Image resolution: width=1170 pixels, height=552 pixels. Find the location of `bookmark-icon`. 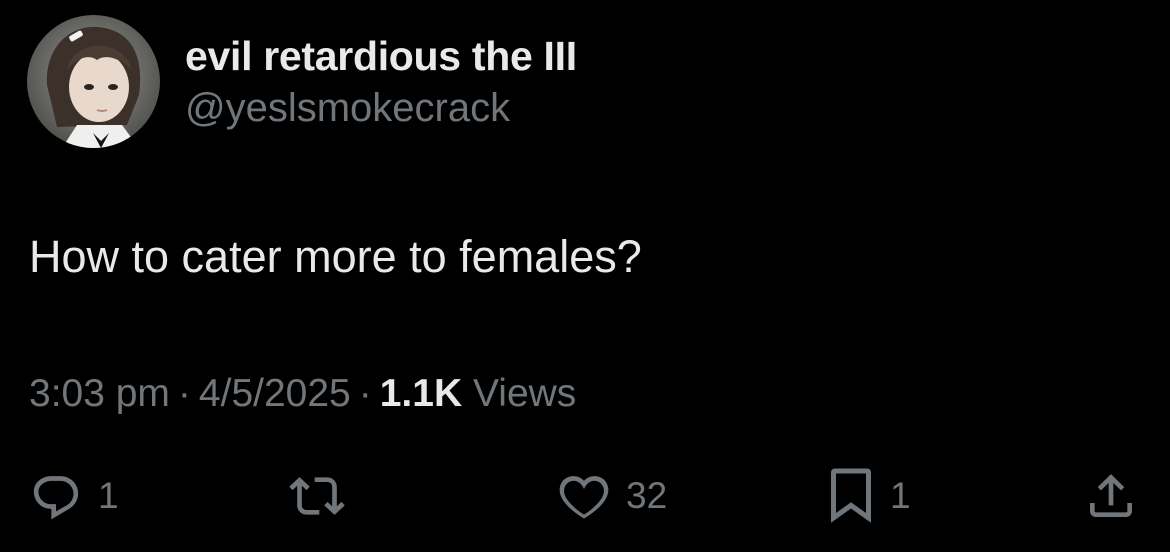

bookmark-icon is located at coordinates (851, 495).